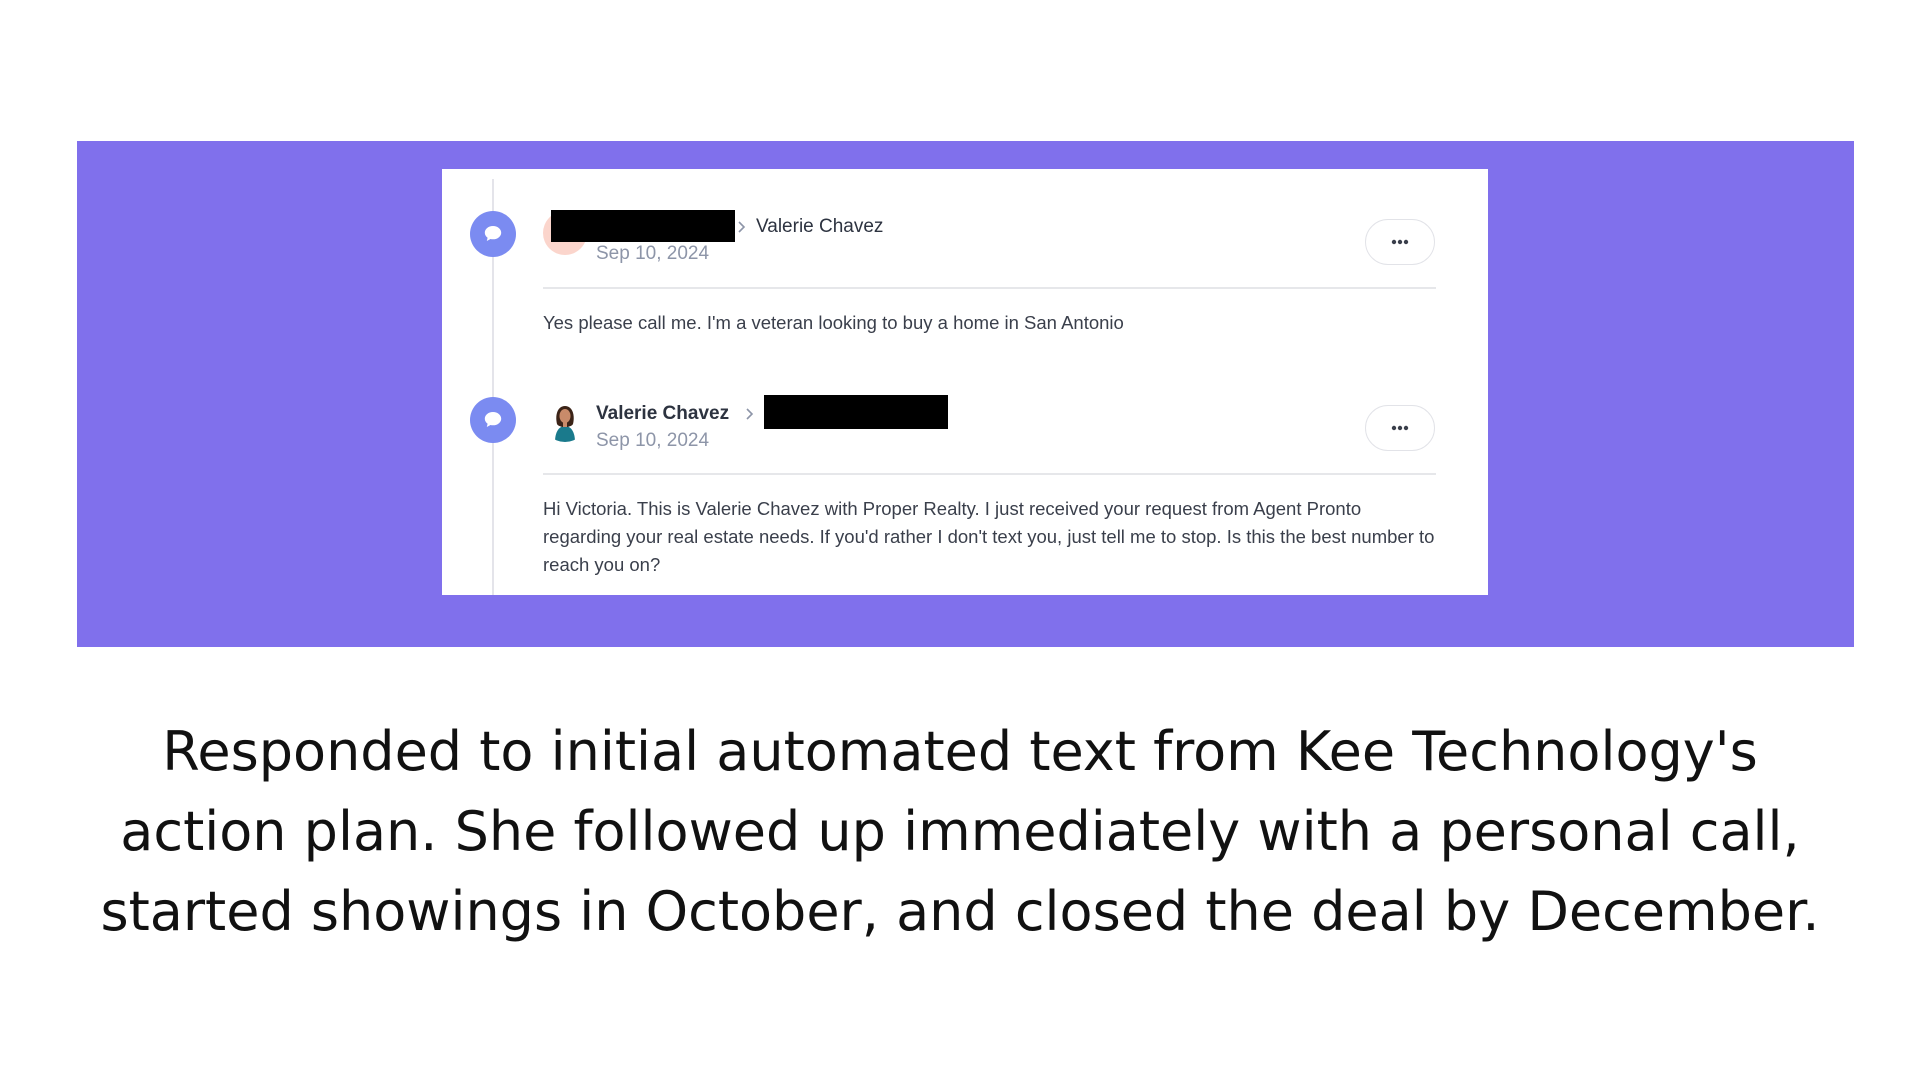 Image resolution: width=1920 pixels, height=1080 pixels. What do you see at coordinates (643, 226) in the screenshot?
I see `redacted-sender` at bounding box center [643, 226].